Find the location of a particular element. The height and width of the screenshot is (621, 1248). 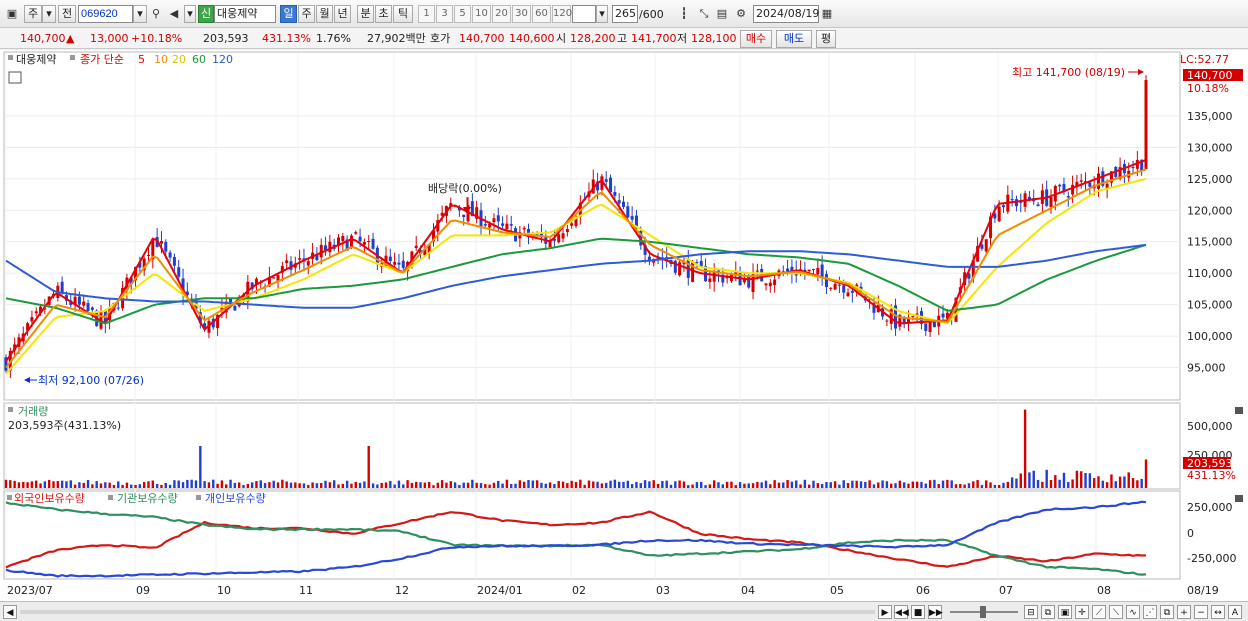

reset-zoom-icon: ↔ is located at coordinates (1218, 612).